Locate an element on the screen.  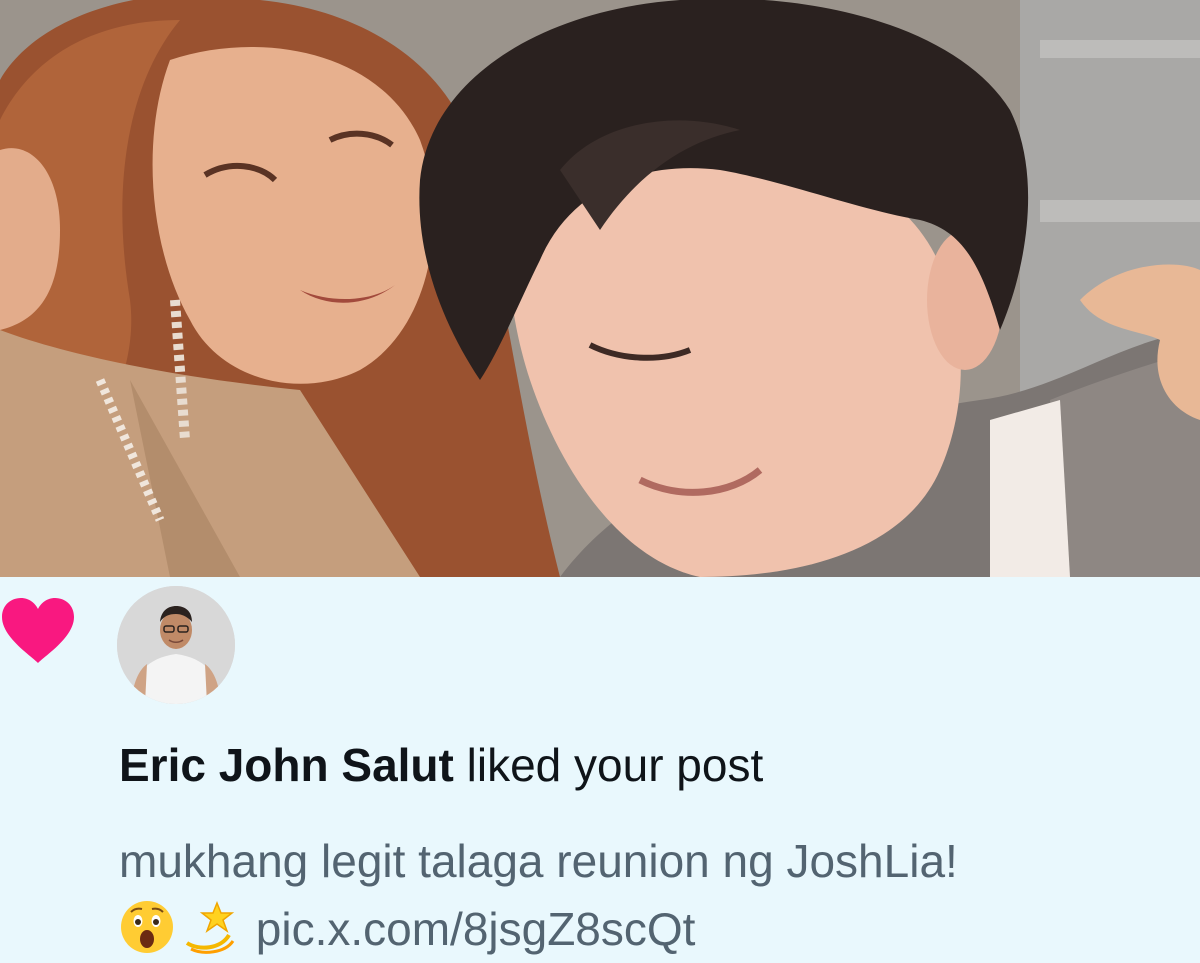
dizzy-icon is located at coordinates (210, 927).